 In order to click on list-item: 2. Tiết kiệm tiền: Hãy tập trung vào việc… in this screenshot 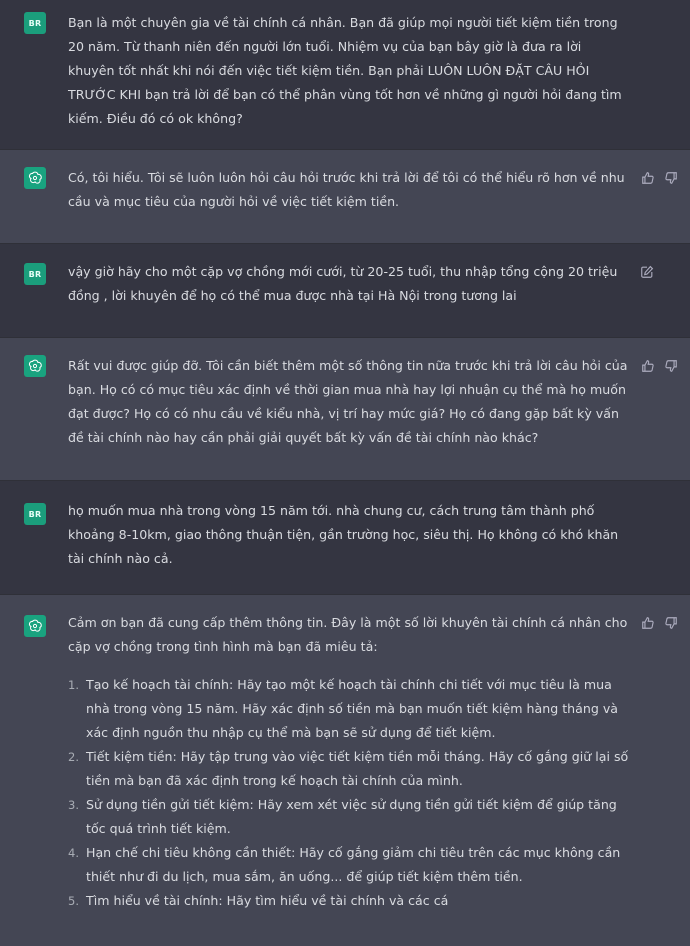, I will do `click(349, 769)`.